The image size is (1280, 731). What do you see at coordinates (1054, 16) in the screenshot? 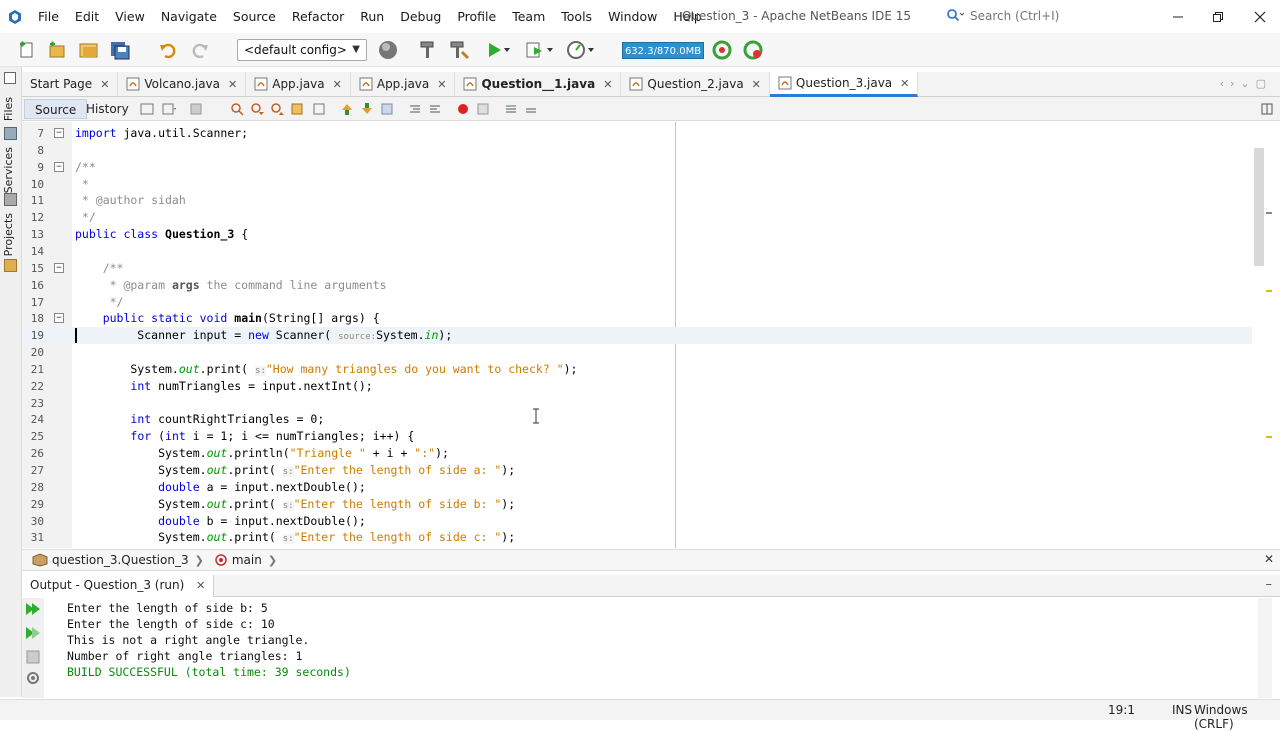
I see `search-input` at bounding box center [1054, 16].